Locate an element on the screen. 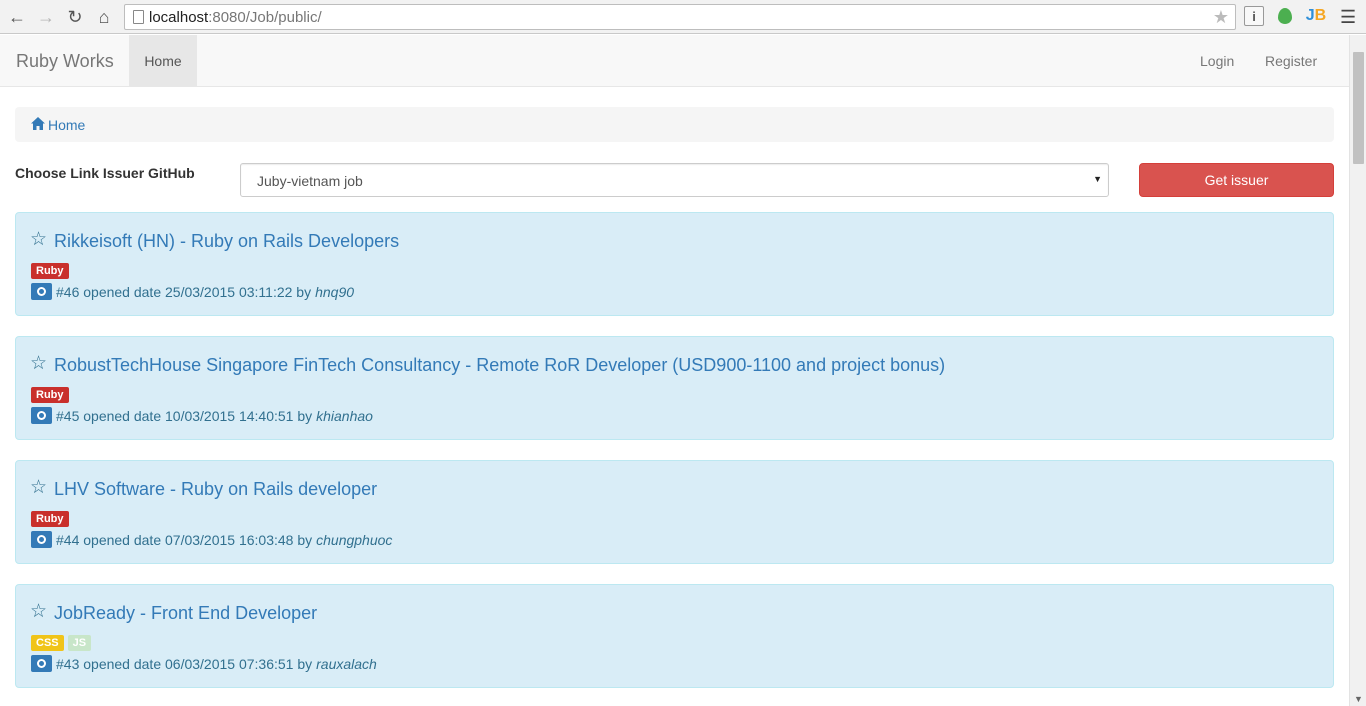 The height and width of the screenshot is (706, 1366). address-bar: localhost:8080/Job/public/ ★ is located at coordinates (680, 17).